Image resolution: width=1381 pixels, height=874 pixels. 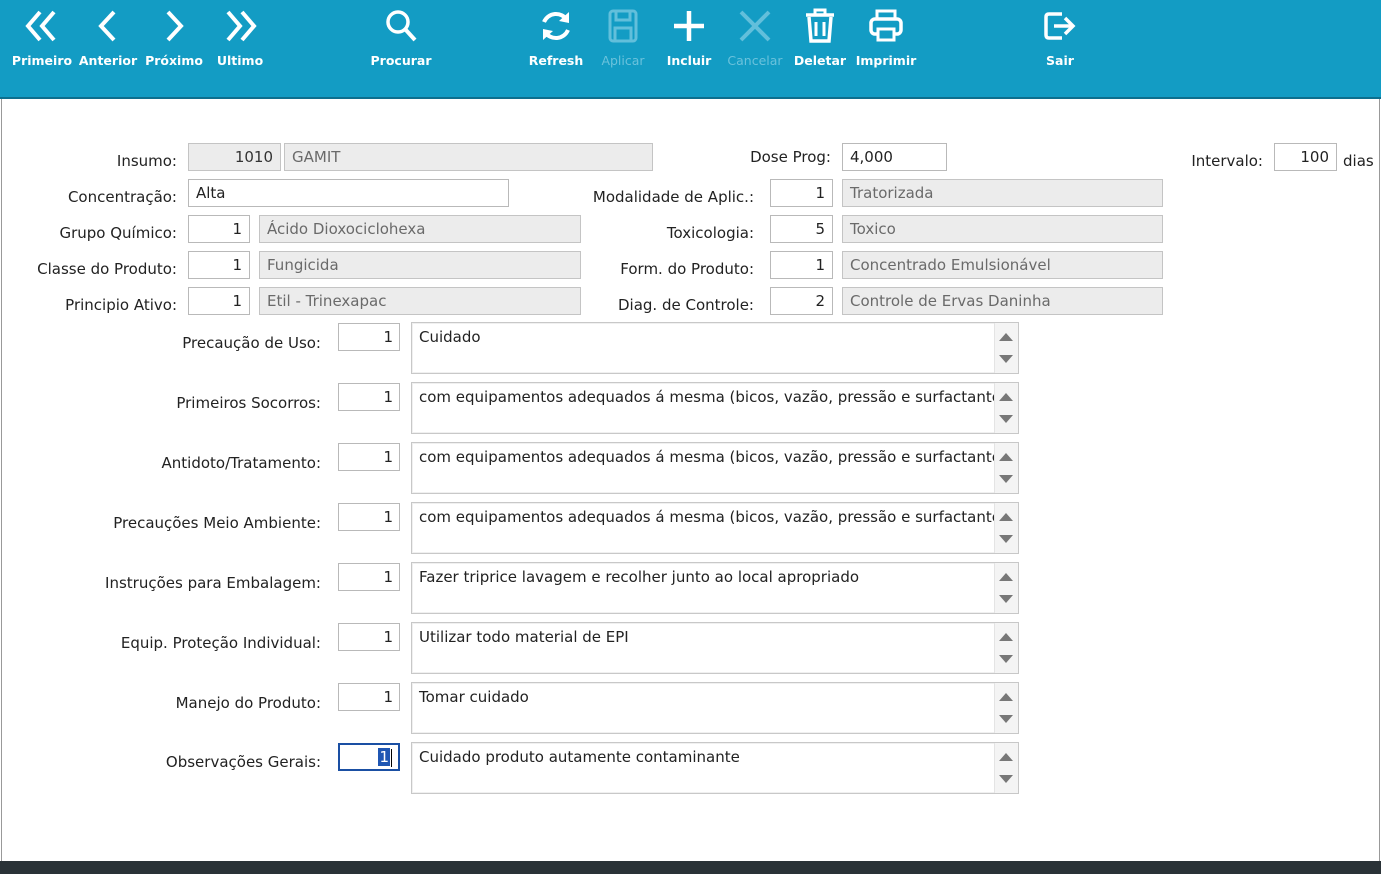 I want to click on antidoto-scrollbar, so click(x=1006, y=468).